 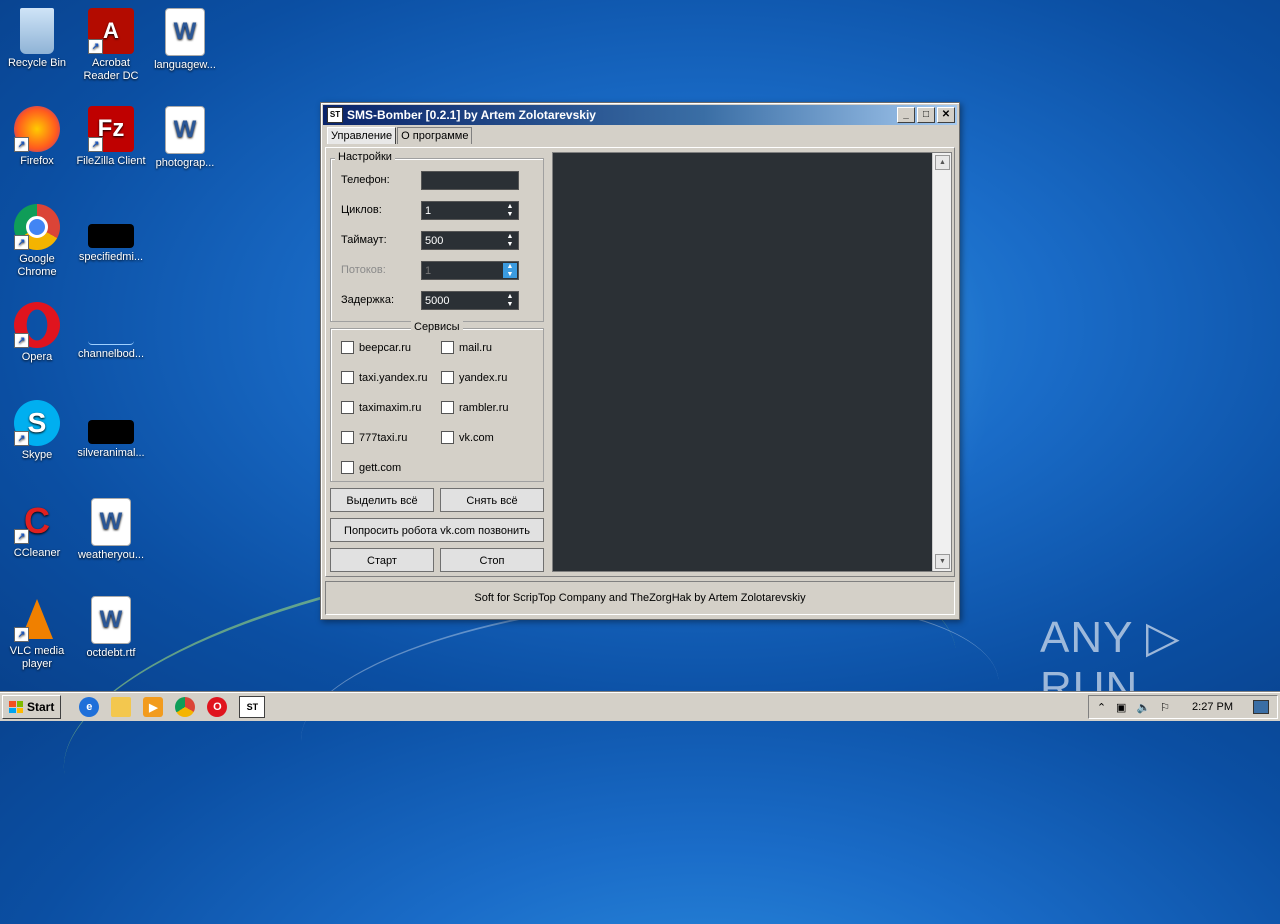 What do you see at coordinates (37, 619) in the screenshot?
I see `vlc-icon: ↗` at bounding box center [37, 619].